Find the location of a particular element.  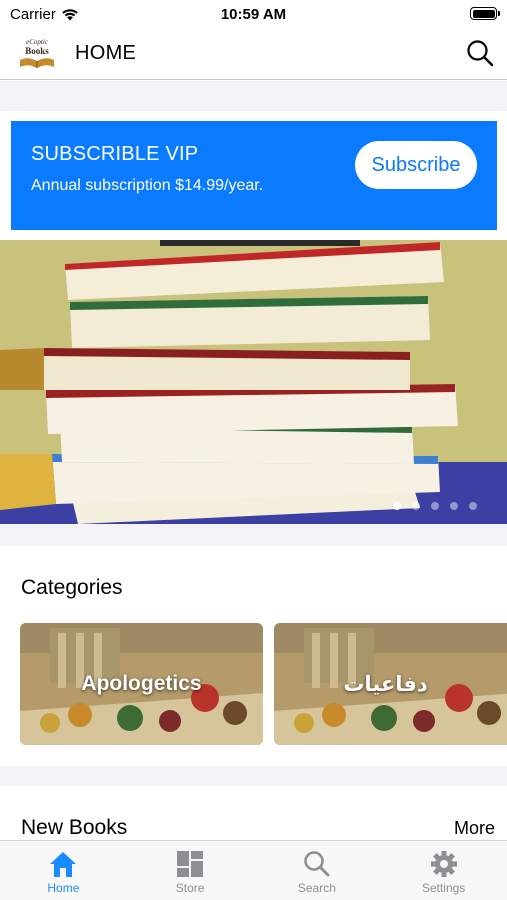

tab-search: Search is located at coordinates (317, 870).